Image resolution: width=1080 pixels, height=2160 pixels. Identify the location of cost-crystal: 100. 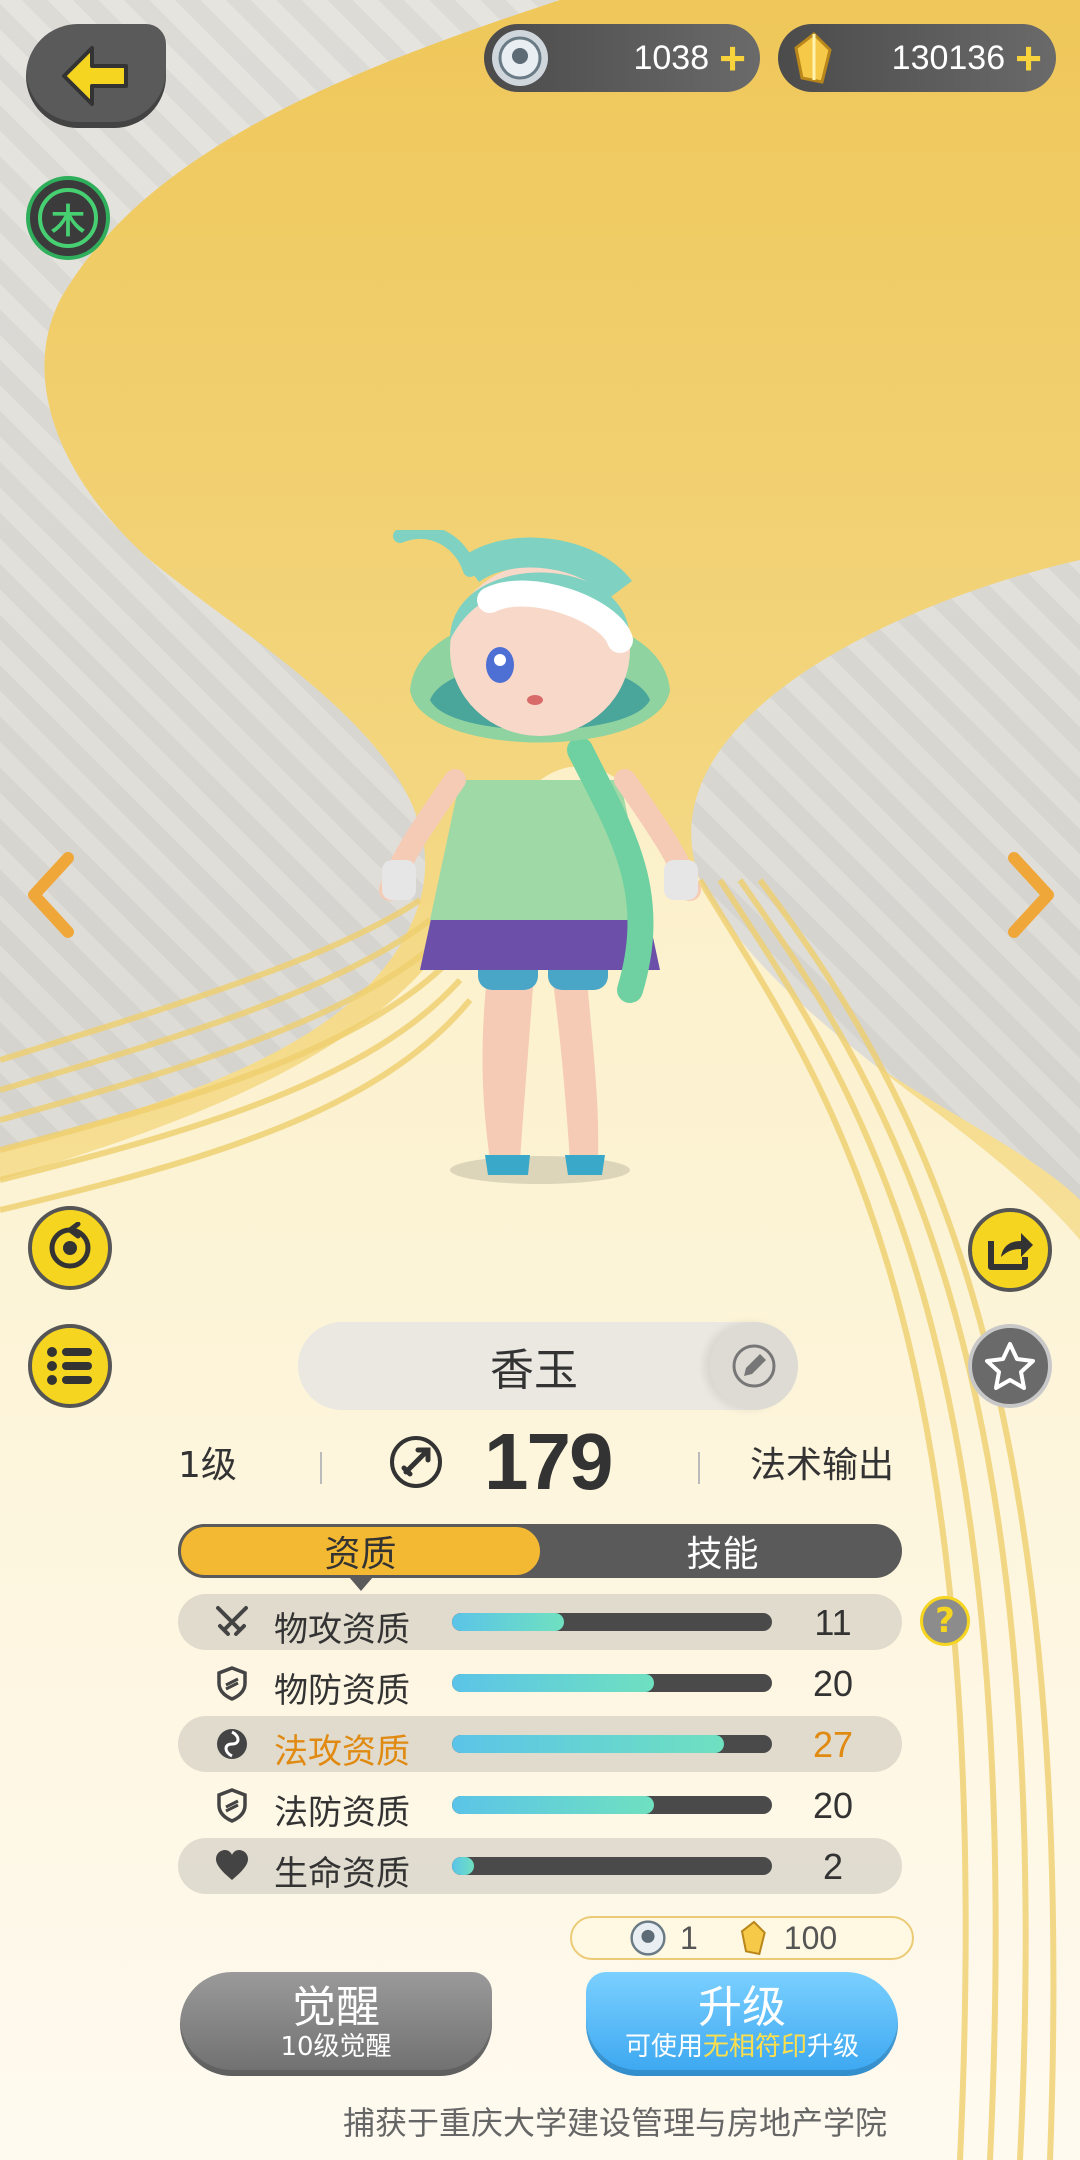
(787, 1938).